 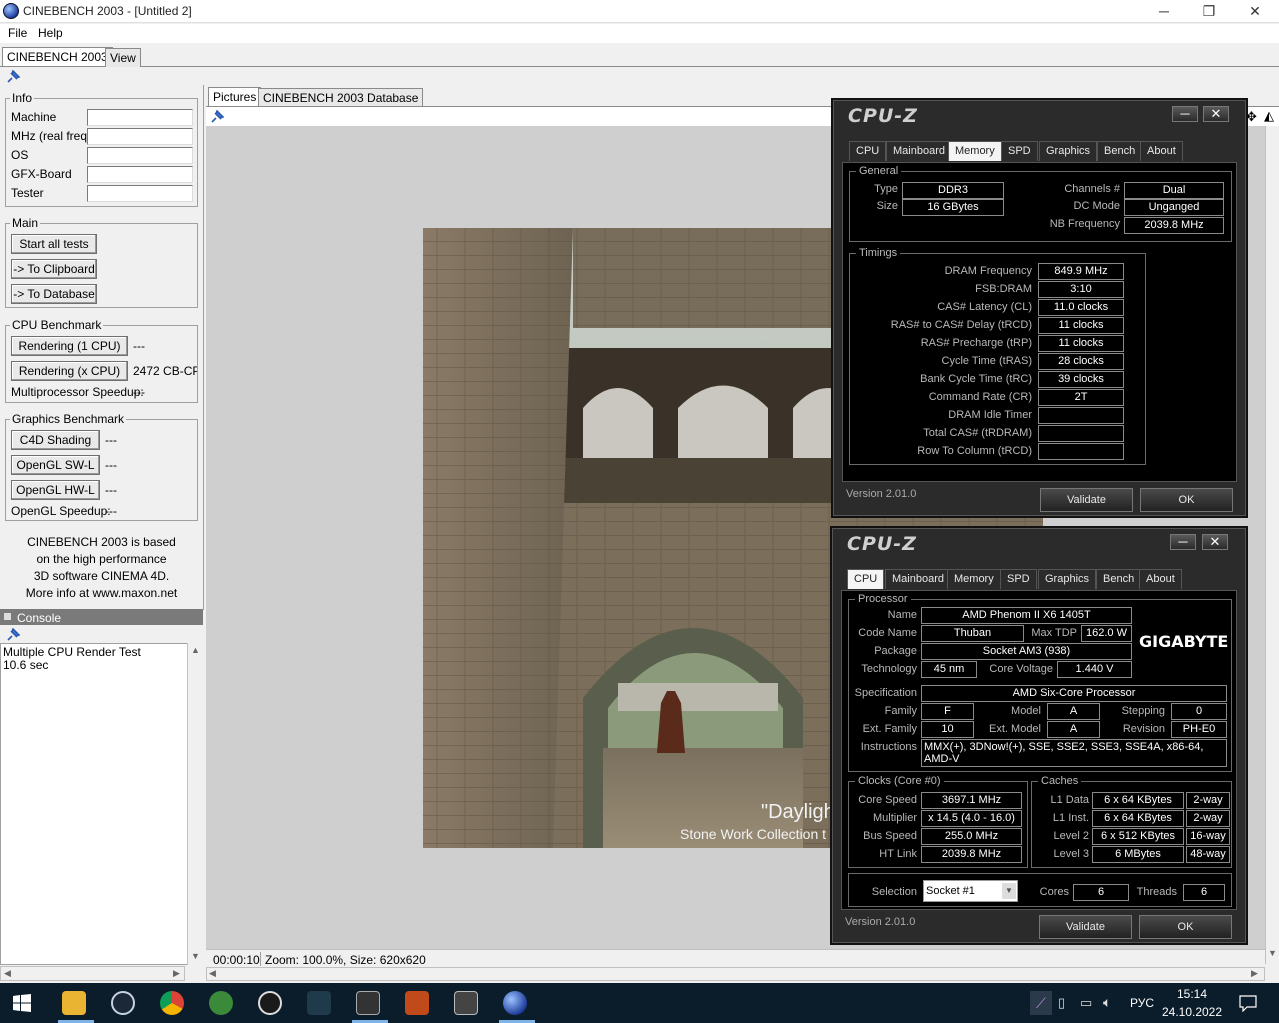 What do you see at coordinates (1160, 579) in the screenshot?
I see `cpuz-cpu-tab-about: About` at bounding box center [1160, 579].